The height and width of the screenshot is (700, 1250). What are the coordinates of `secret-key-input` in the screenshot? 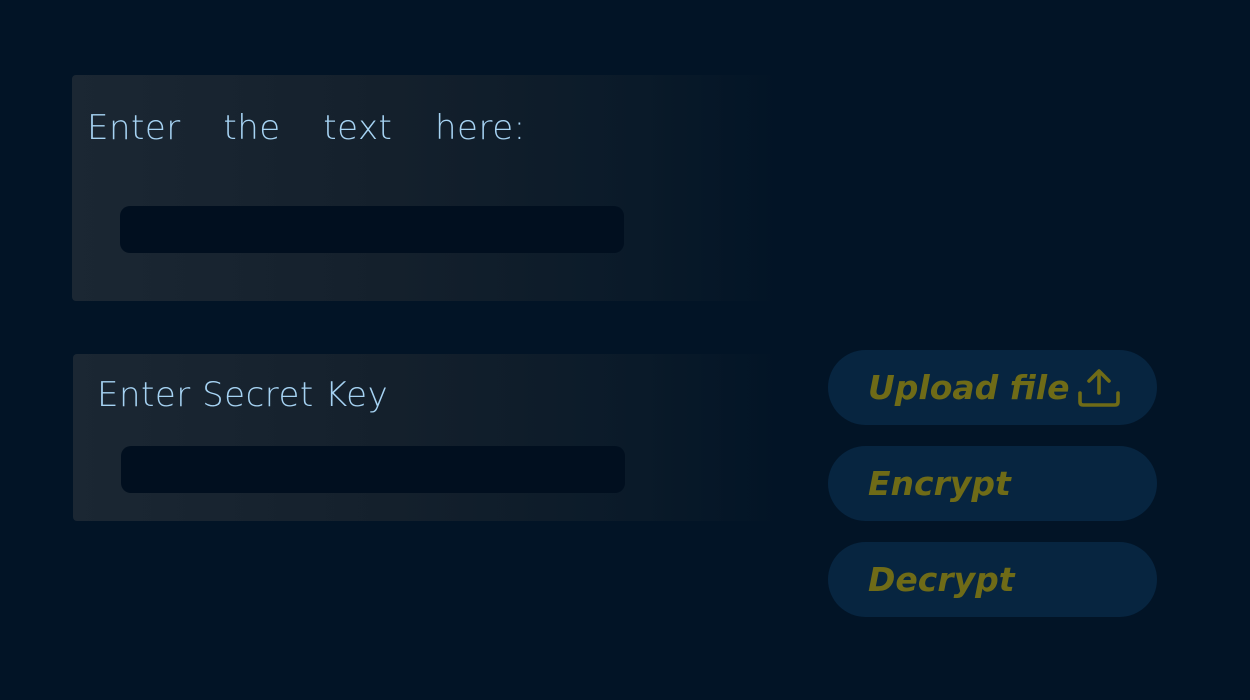 It's located at (373, 469).